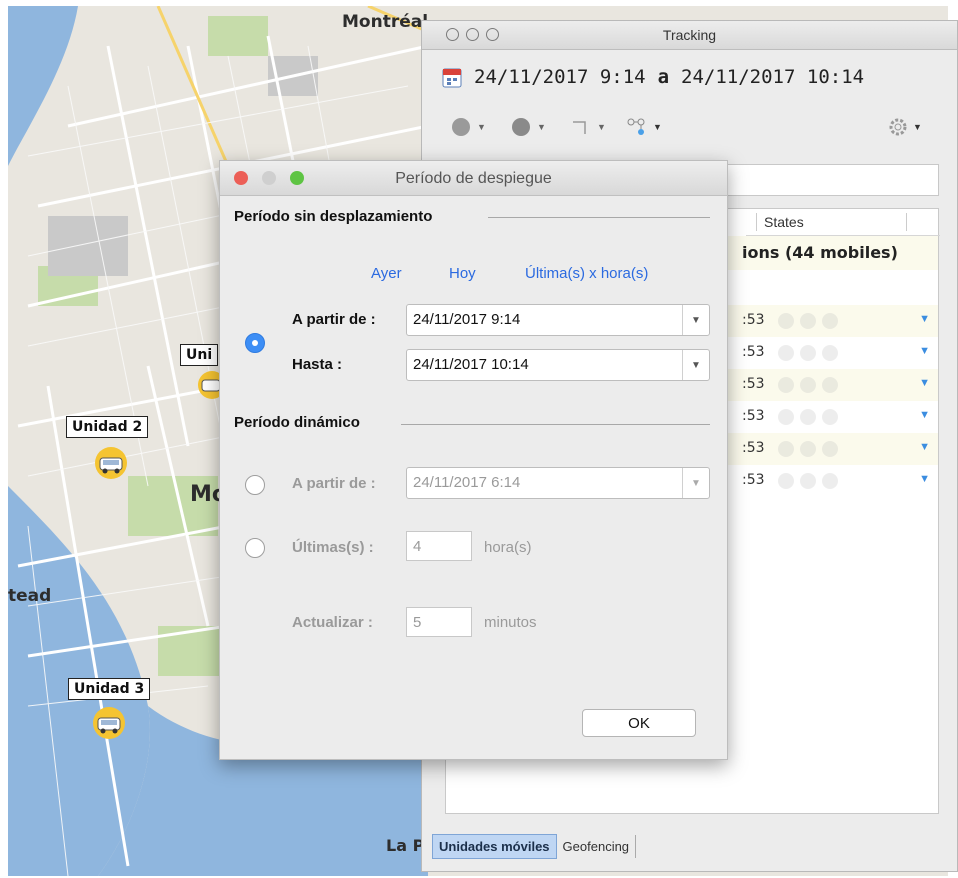  What do you see at coordinates (579, 127) in the screenshot?
I see `route-icon` at bounding box center [579, 127].